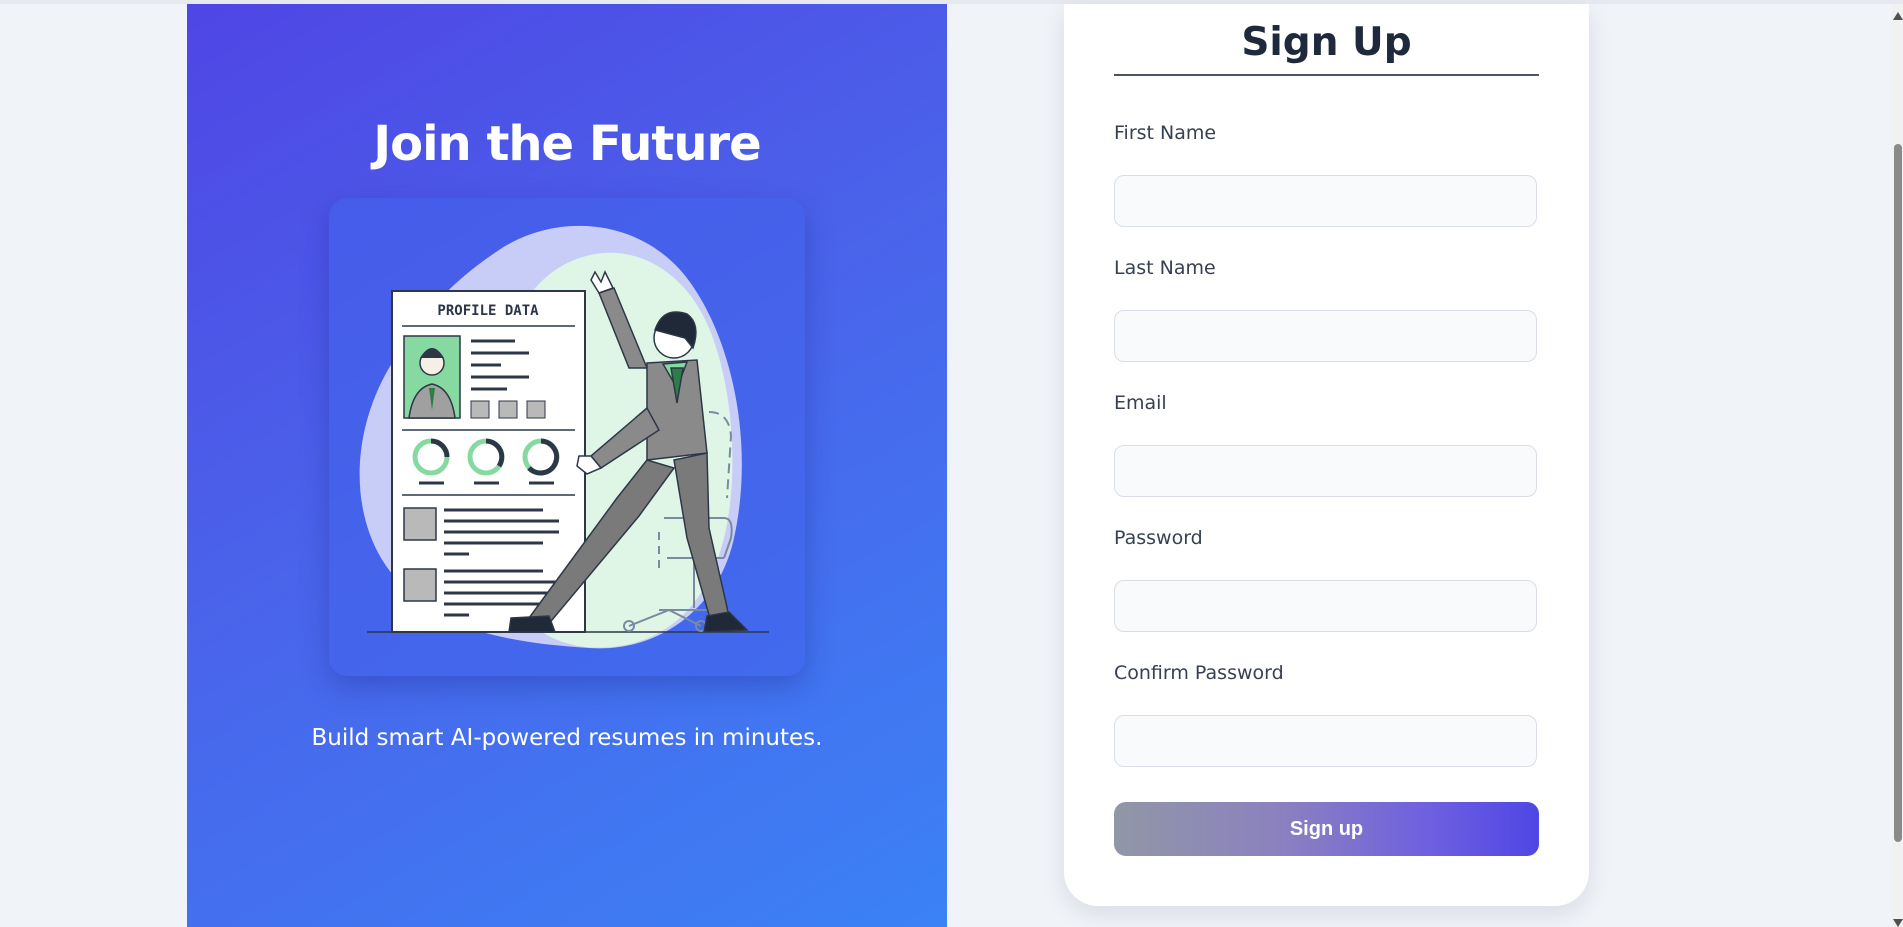 This screenshot has width=1903, height=927. Describe the element at coordinates (1325, 201) in the screenshot. I see `first-name-input` at that location.